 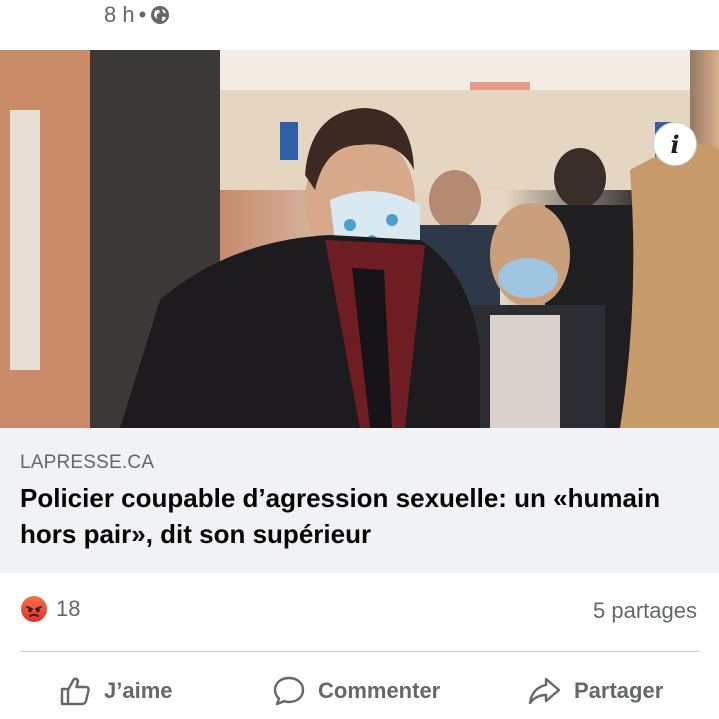 What do you see at coordinates (360, 651) in the screenshot?
I see `actions-divider` at bounding box center [360, 651].